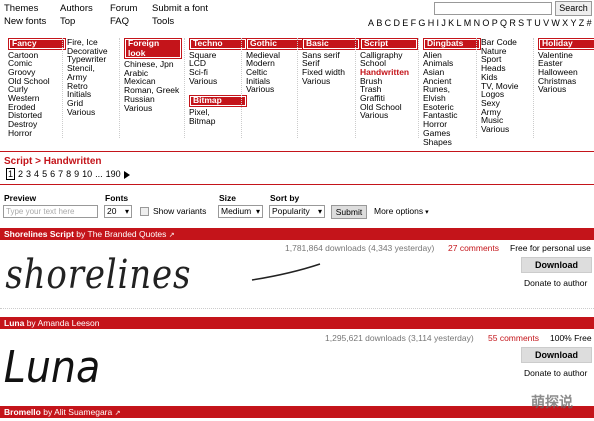 The width and height of the screenshot is (594, 421). What do you see at coordinates (87, 174) in the screenshot?
I see `page-link: 10` at bounding box center [87, 174].